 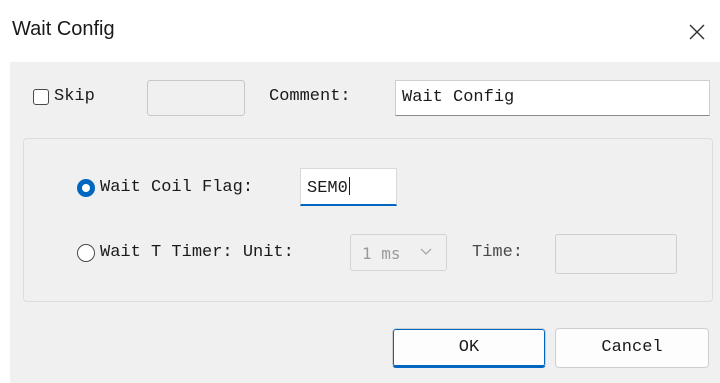 What do you see at coordinates (381, 253) in the screenshot?
I see `unit-value: 1 ms` at bounding box center [381, 253].